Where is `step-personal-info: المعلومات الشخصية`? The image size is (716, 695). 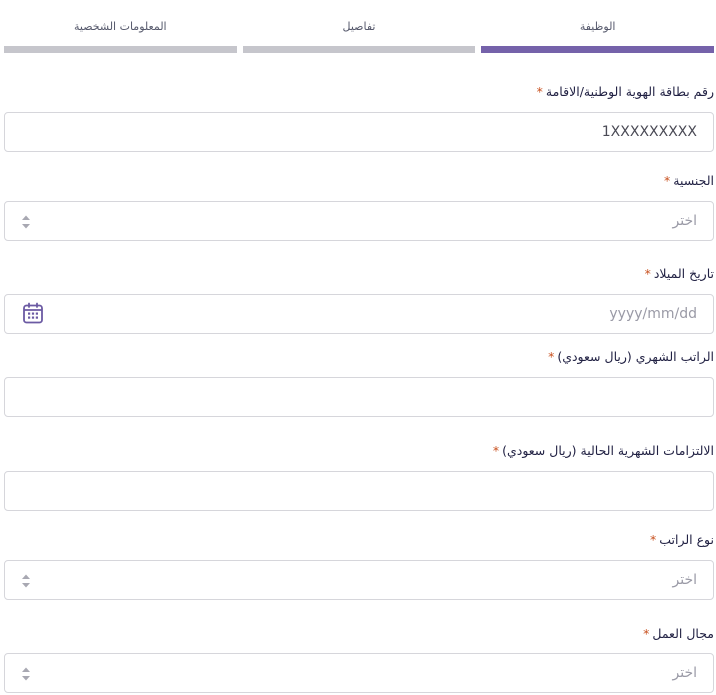 step-personal-info: المعلومات الشخصية is located at coordinates (120, 37).